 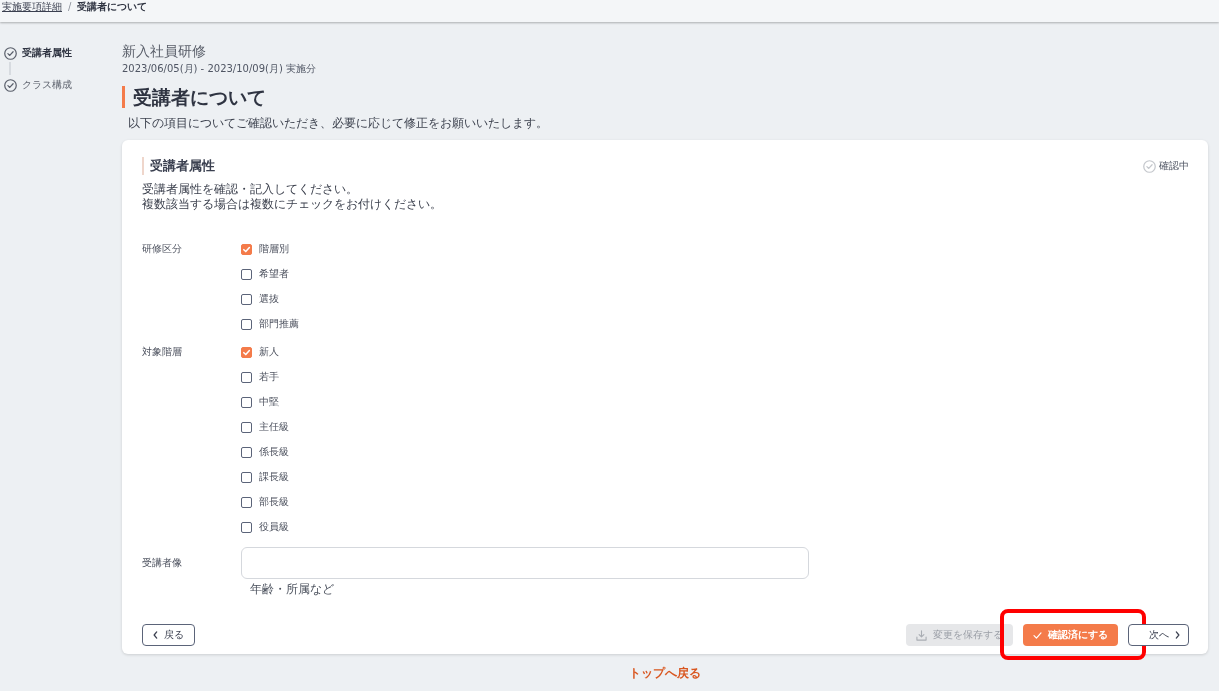 I want to click on page-description: 以下の項目についてご確認いただき、必要に応じて修正をお願いいたします。, so click(x=338, y=123).